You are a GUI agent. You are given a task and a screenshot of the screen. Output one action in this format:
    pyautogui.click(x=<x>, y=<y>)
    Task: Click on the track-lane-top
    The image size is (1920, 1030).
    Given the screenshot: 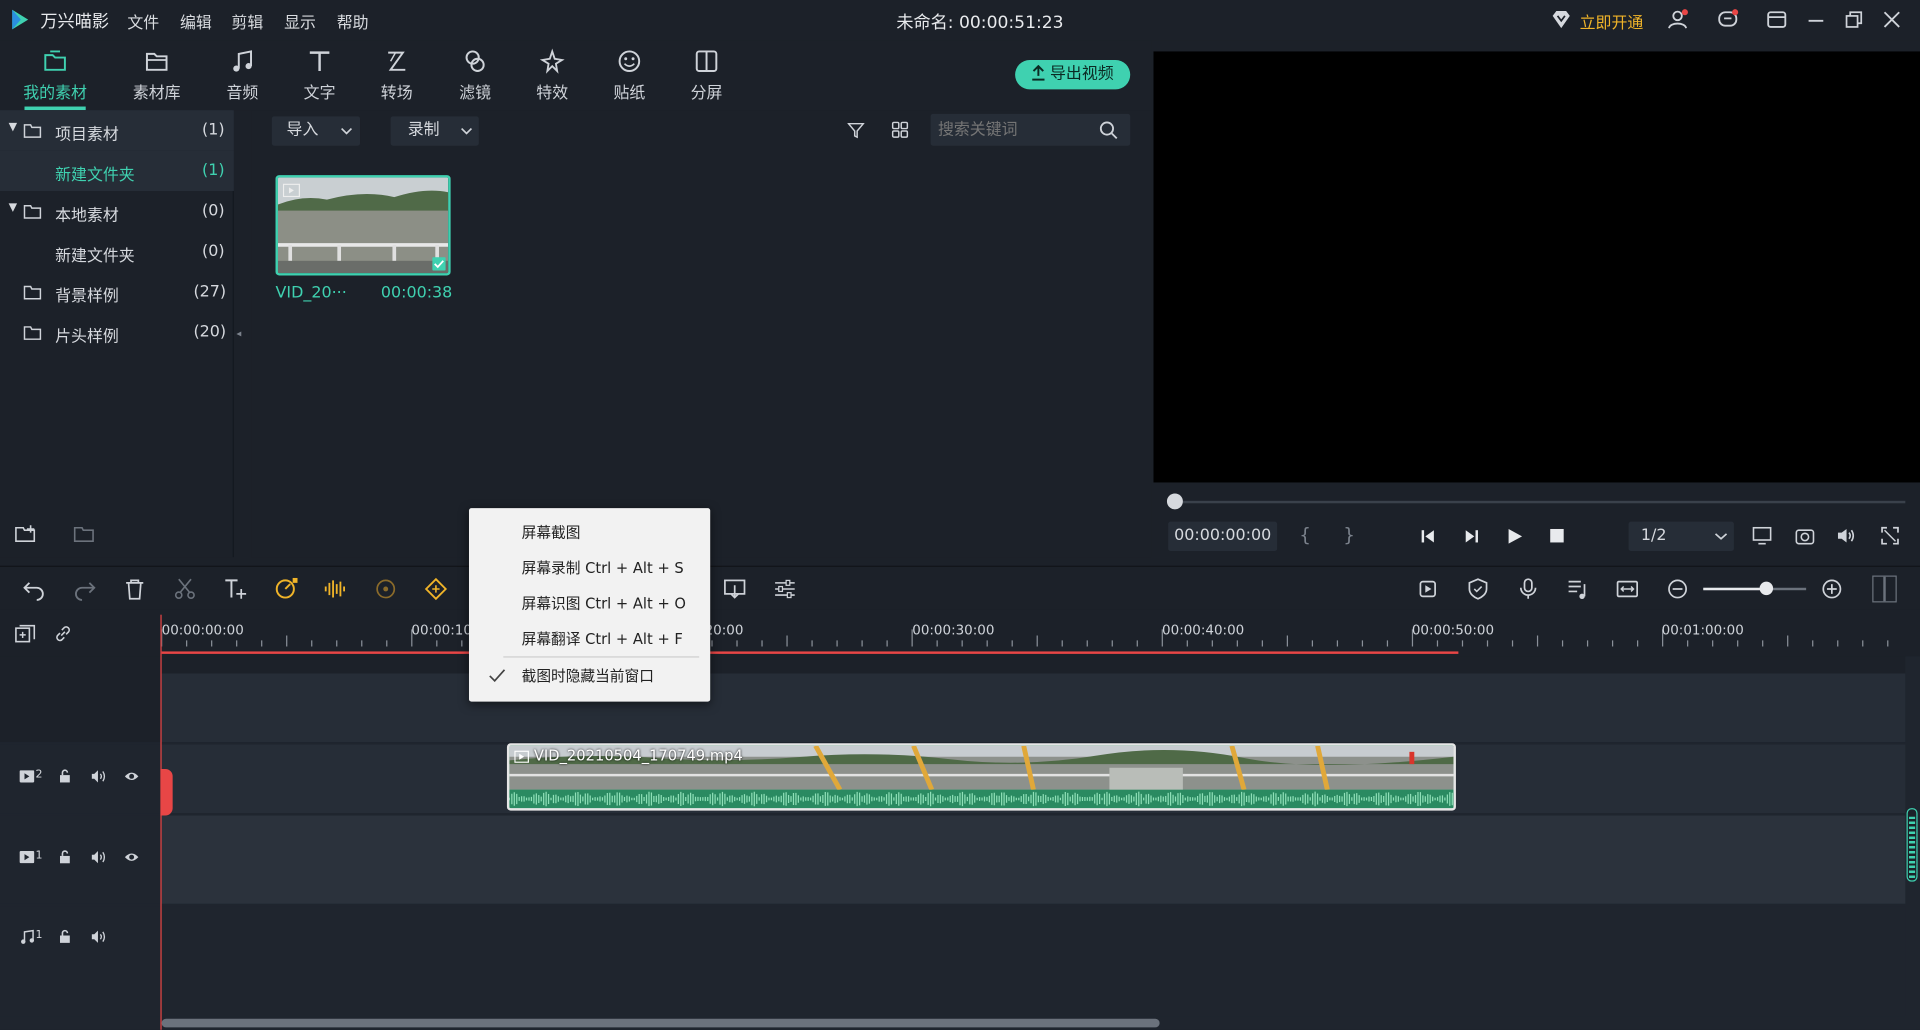 What is the action you would take?
    pyautogui.click(x=1033, y=708)
    